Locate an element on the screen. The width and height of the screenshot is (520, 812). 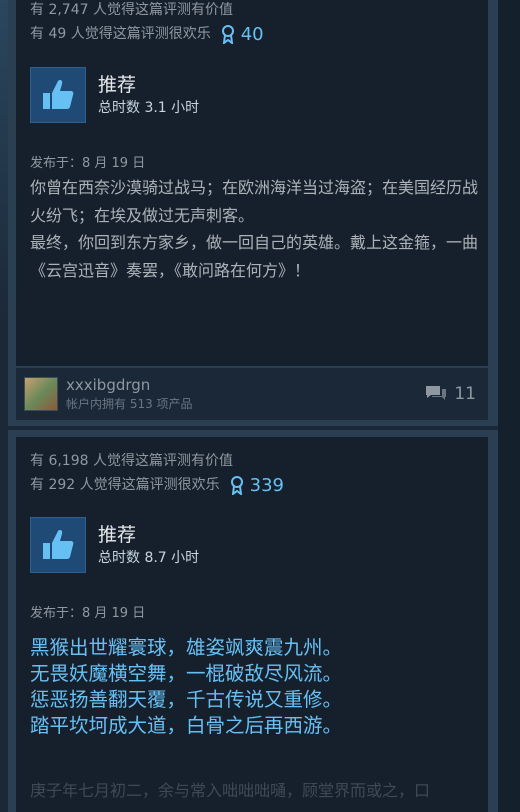
funny-count: 有 49 人觉得这篇评测很欢乐 is located at coordinates (120, 34).